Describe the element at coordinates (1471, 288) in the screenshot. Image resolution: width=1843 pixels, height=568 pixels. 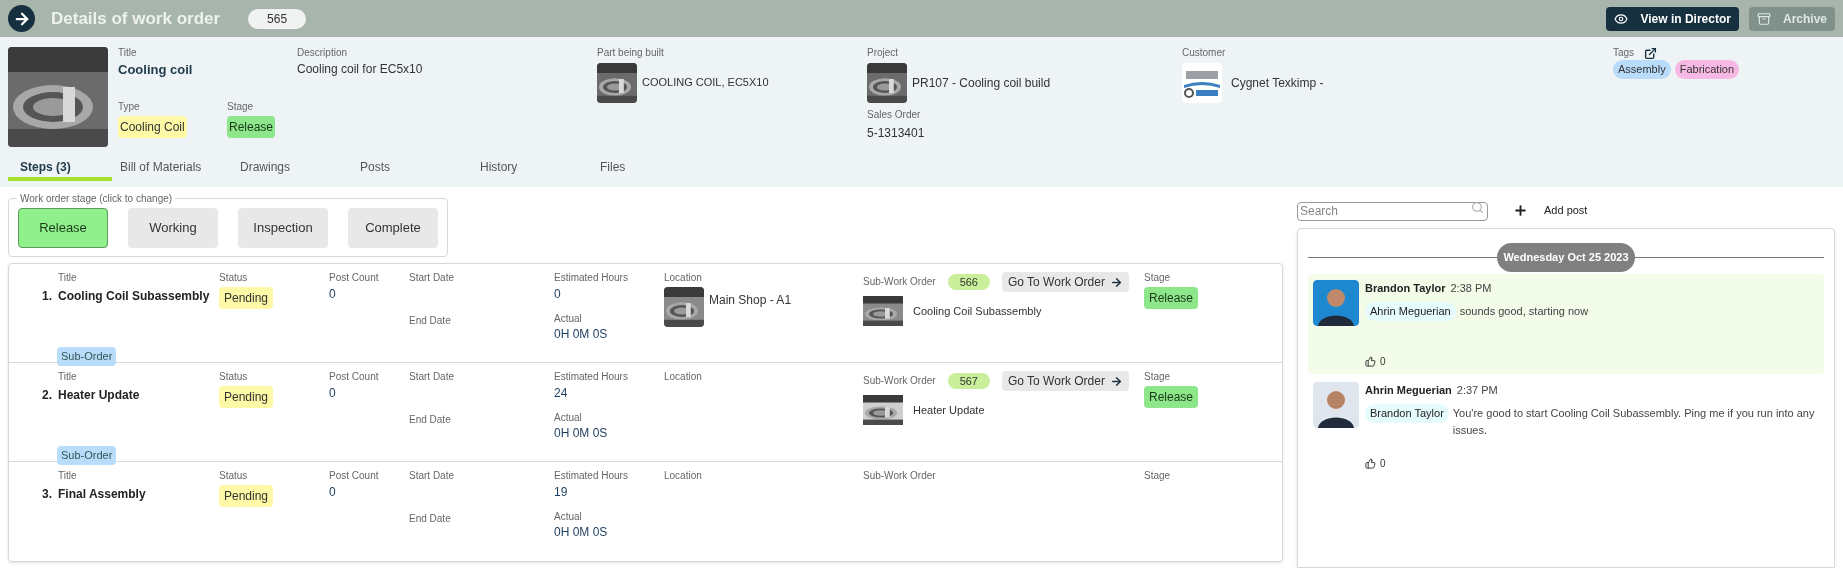
I see `post-time: 2:38 PM` at that location.